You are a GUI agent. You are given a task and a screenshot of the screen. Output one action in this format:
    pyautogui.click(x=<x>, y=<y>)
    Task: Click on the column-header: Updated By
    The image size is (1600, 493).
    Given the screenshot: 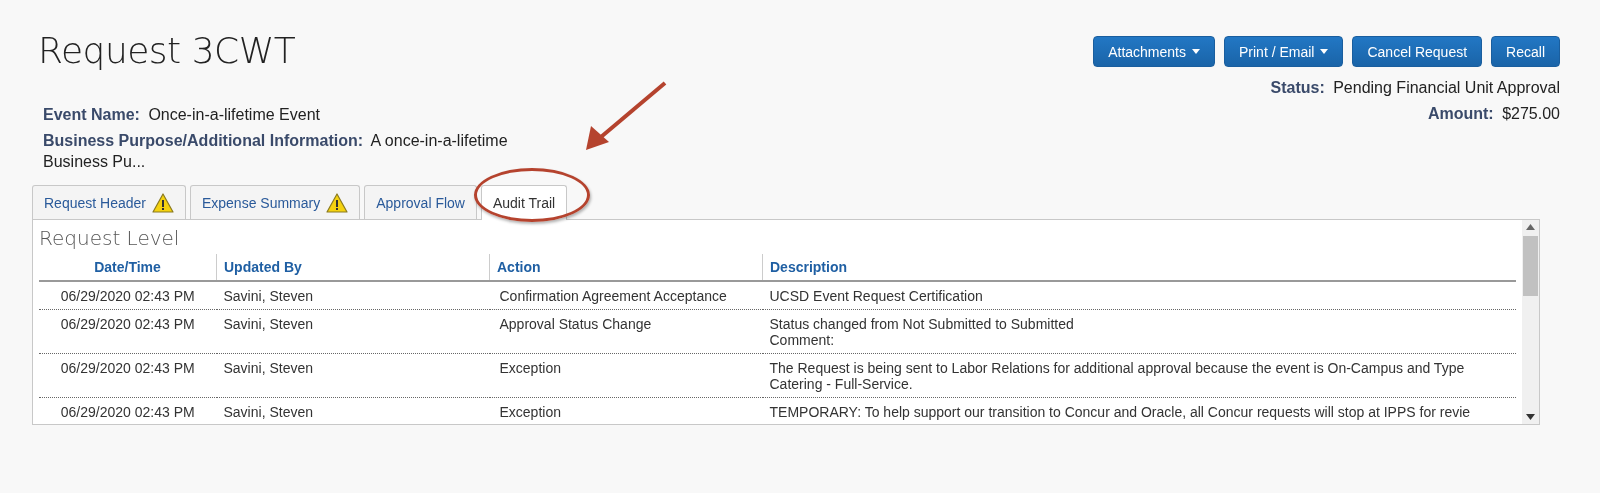 What is the action you would take?
    pyautogui.click(x=353, y=267)
    